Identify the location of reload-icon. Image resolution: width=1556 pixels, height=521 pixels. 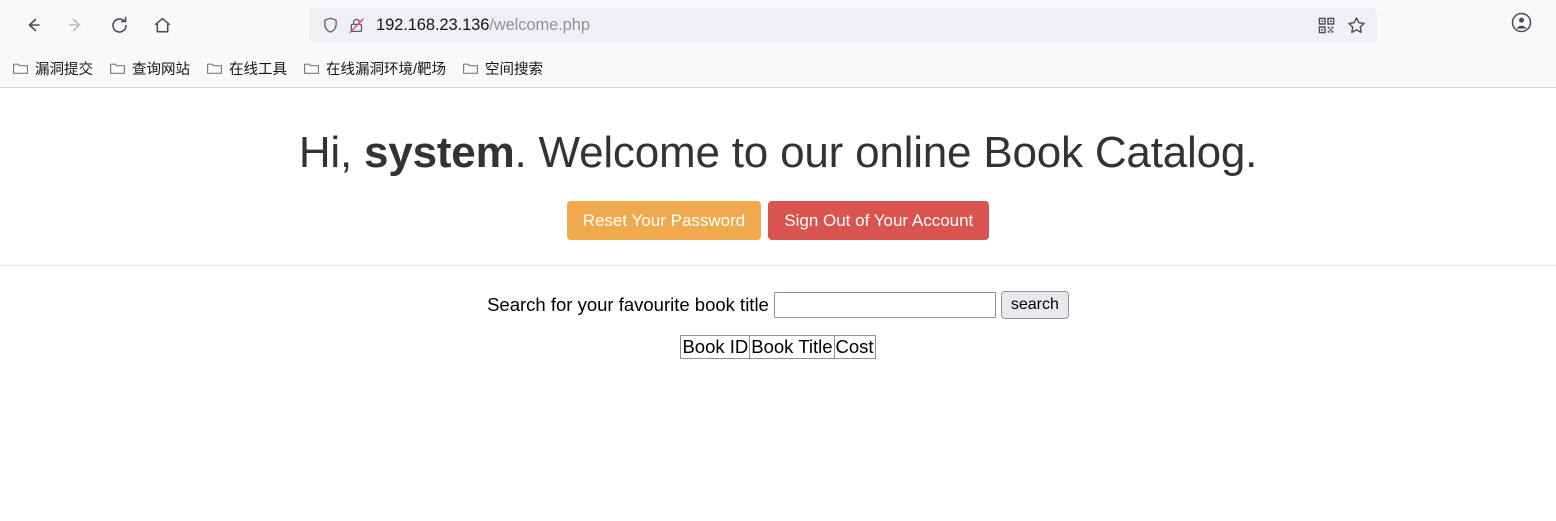
(119, 25).